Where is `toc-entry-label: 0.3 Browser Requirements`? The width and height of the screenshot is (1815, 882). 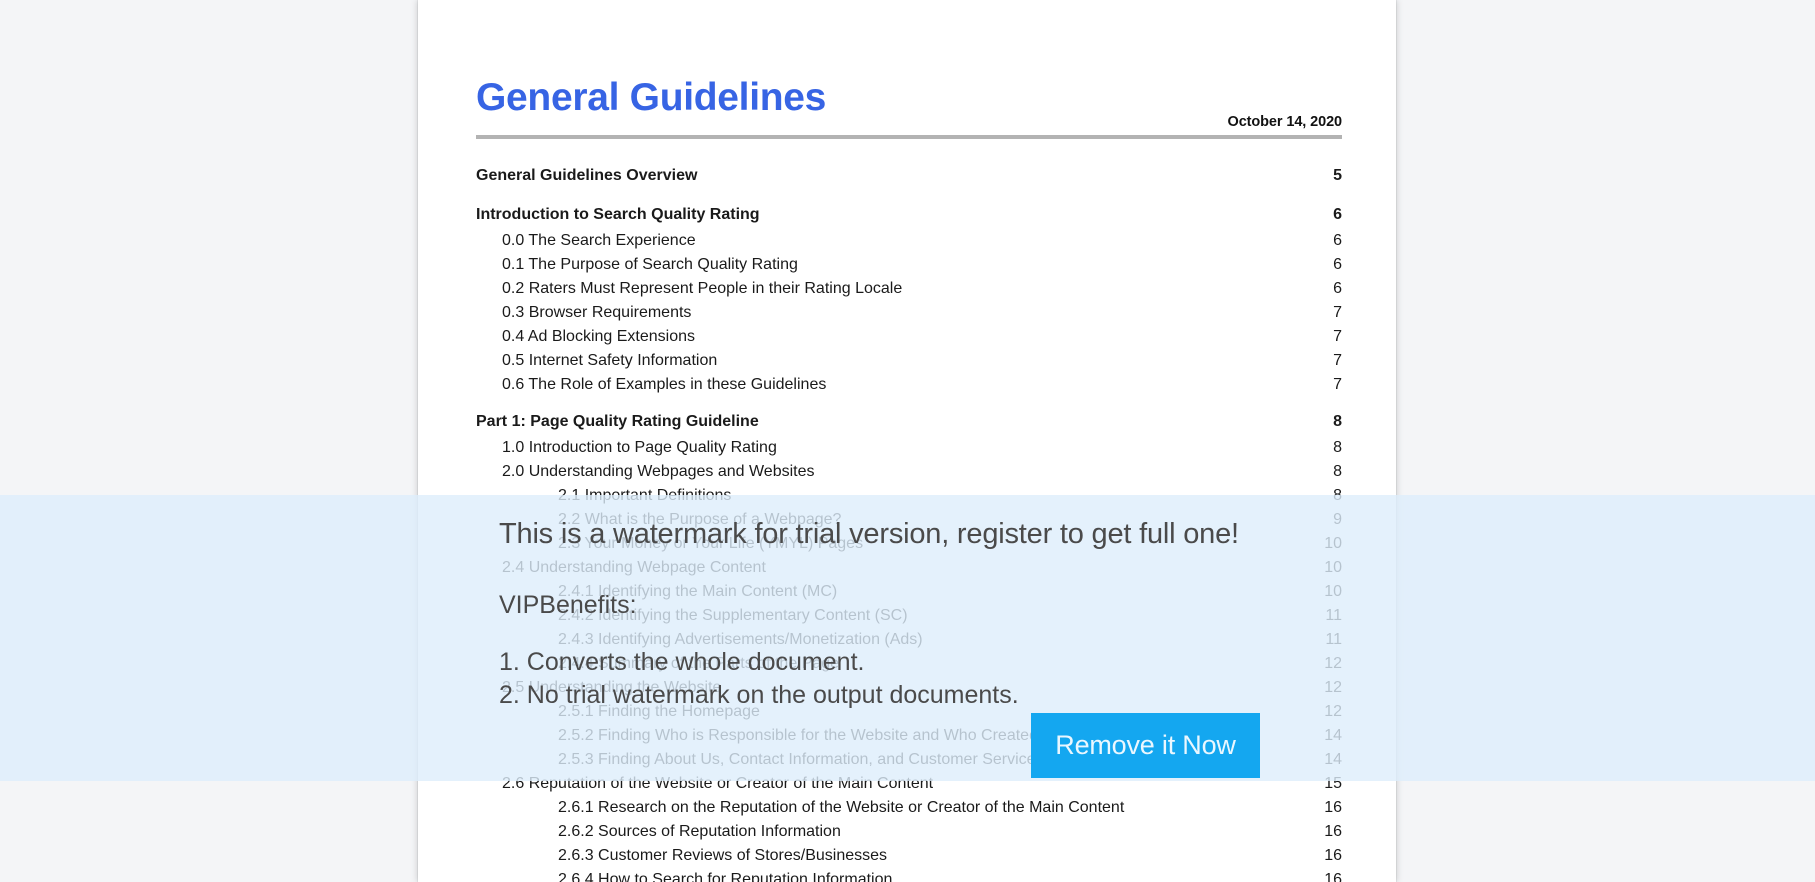 toc-entry-label: 0.3 Browser Requirements is located at coordinates (597, 312).